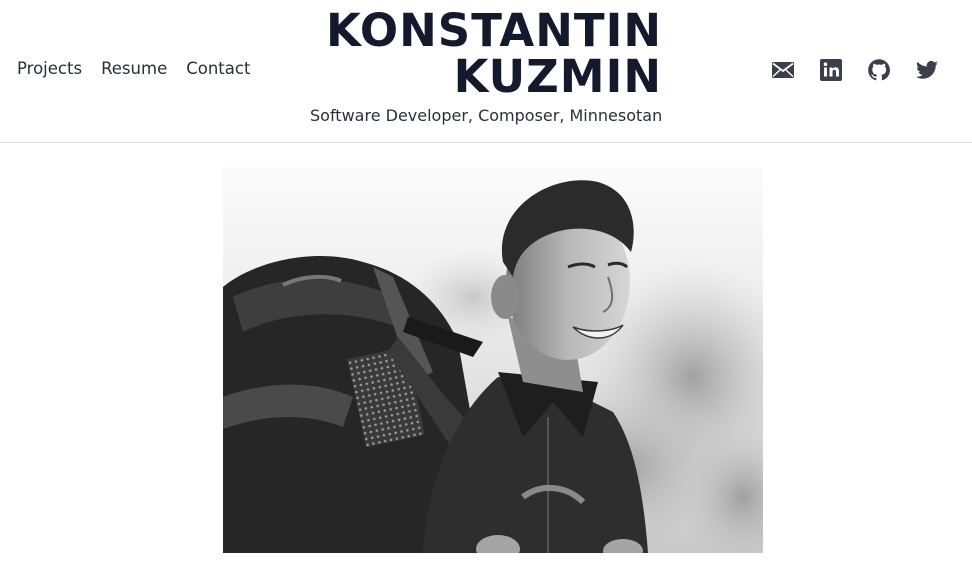 This screenshot has width=972, height=574. What do you see at coordinates (486, 115) in the screenshot?
I see `tagline: Software Developer, Composer, Minnesotan` at bounding box center [486, 115].